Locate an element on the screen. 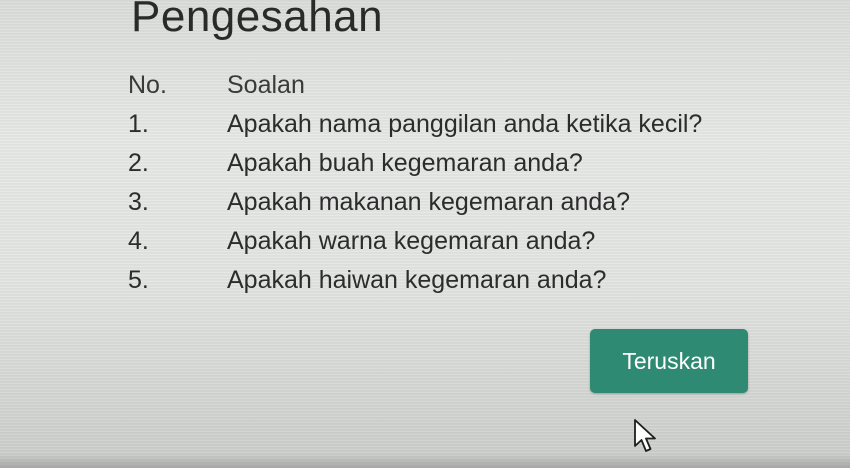  table-row: 5. Apakah haiwan kegemaran anda? is located at coordinates (448, 280).